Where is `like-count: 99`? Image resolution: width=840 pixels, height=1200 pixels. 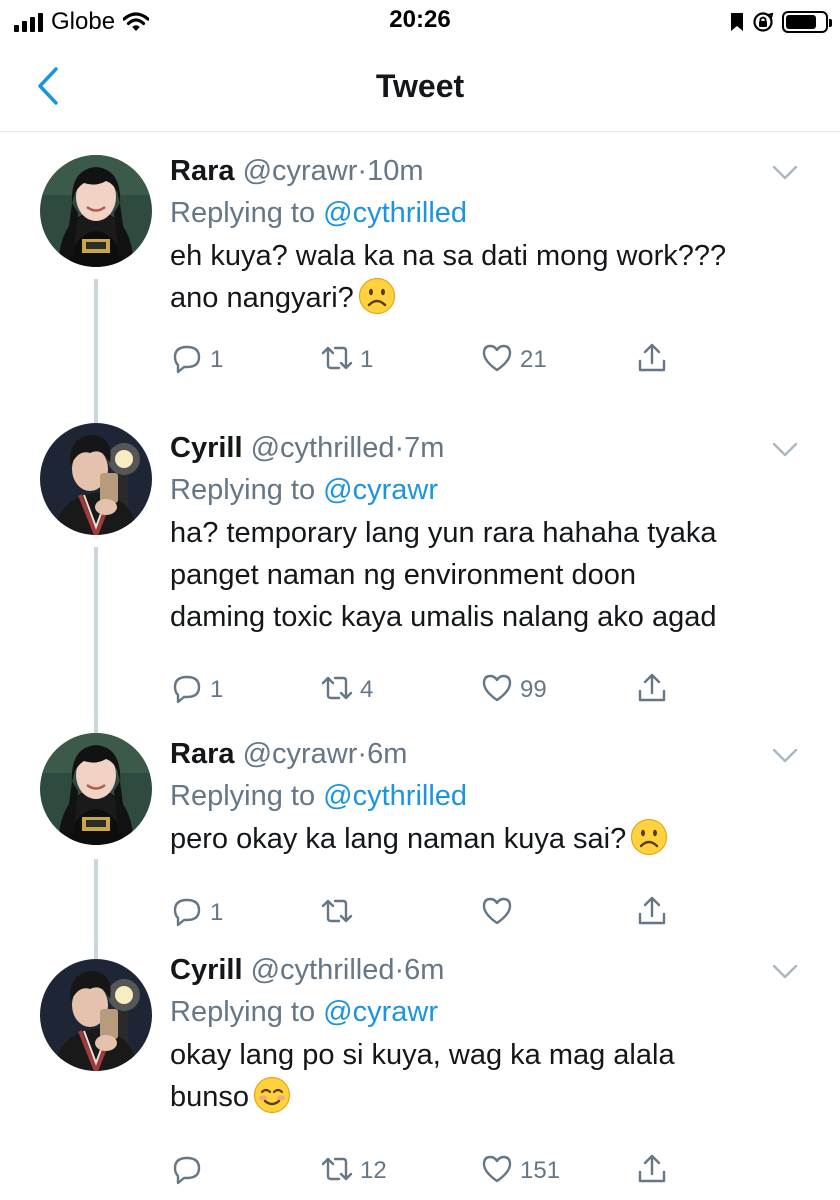 like-count: 99 is located at coordinates (533, 689).